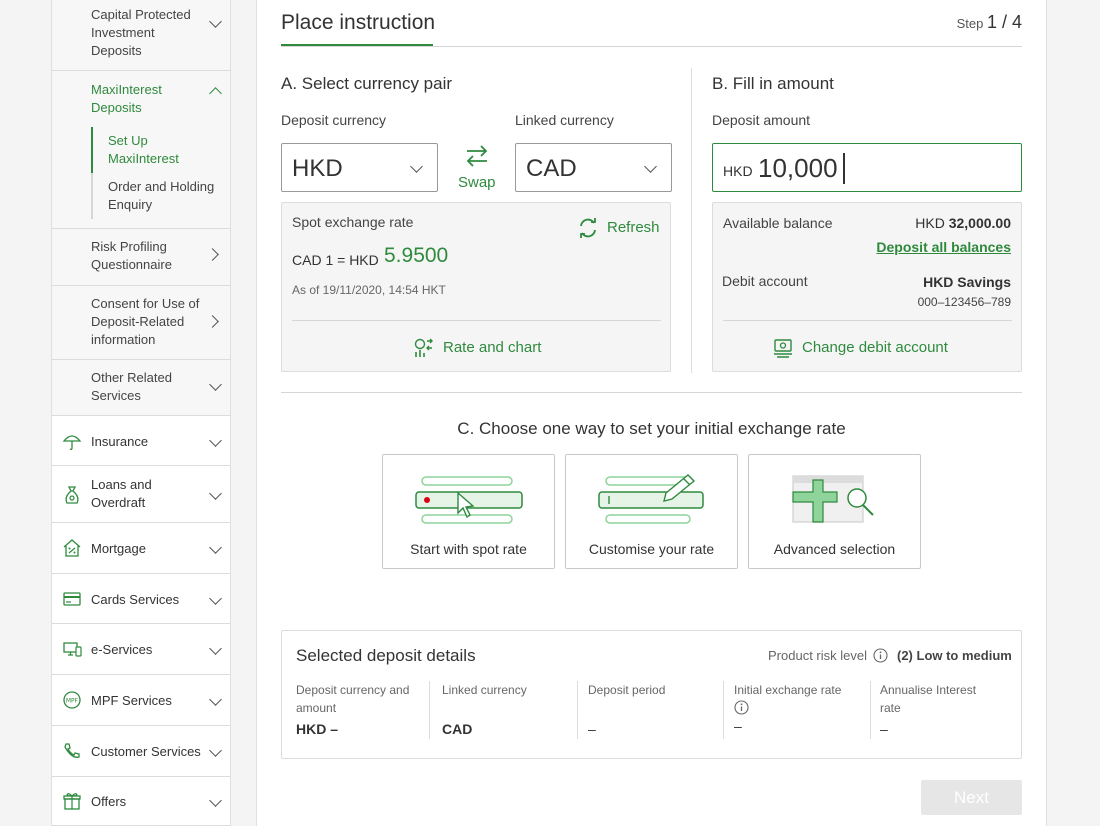 Image resolution: width=1100 pixels, height=826 pixels. I want to click on deposit-amount-label: Deposit amount, so click(761, 120).